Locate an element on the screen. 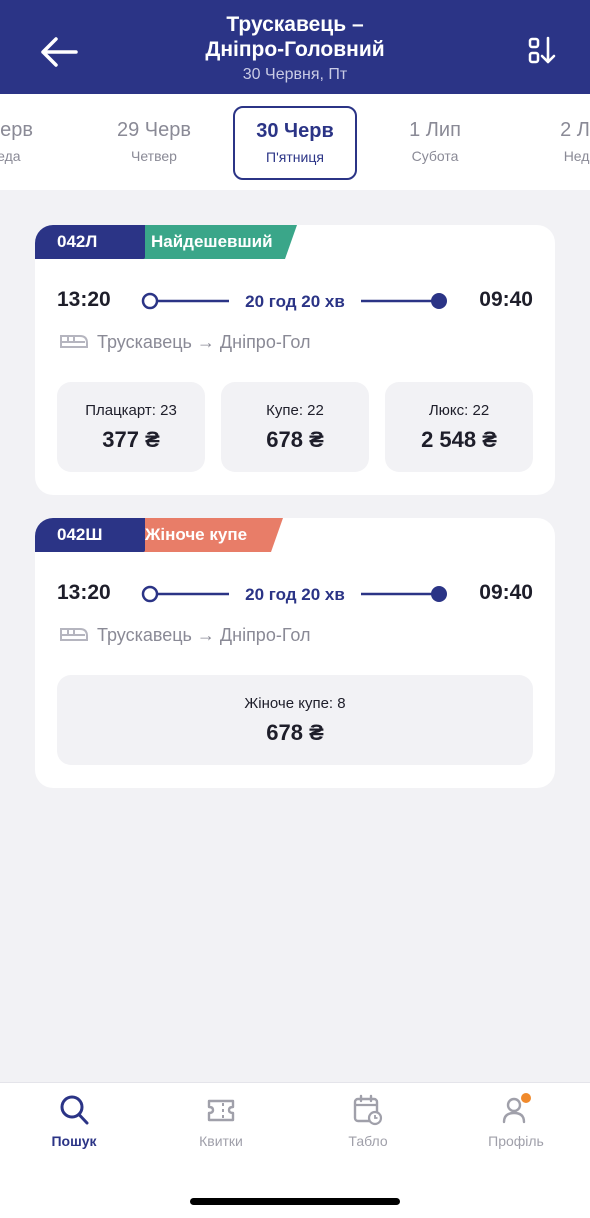  fare-option: Плацкарт: 23 377 ₴ is located at coordinates (131, 427).